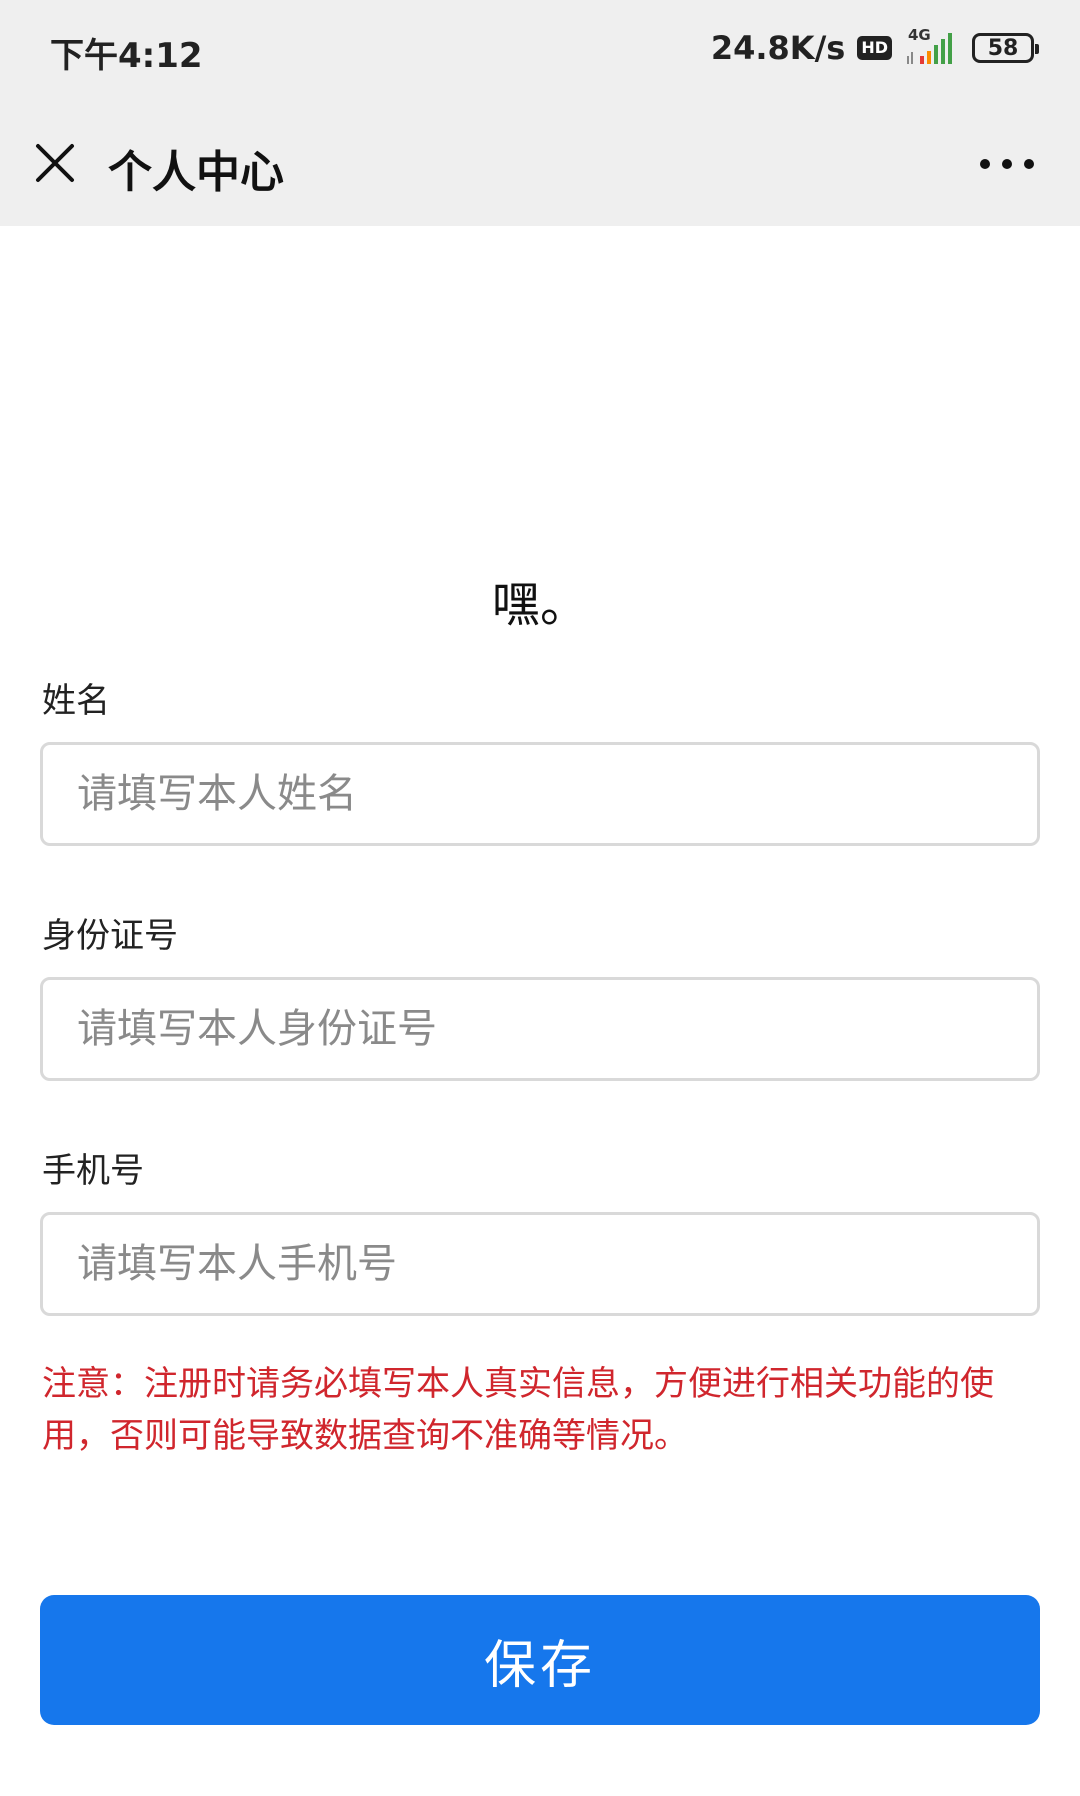 This screenshot has height=1796, width=1080. I want to click on signal-icon: 4G, so click(932, 47).